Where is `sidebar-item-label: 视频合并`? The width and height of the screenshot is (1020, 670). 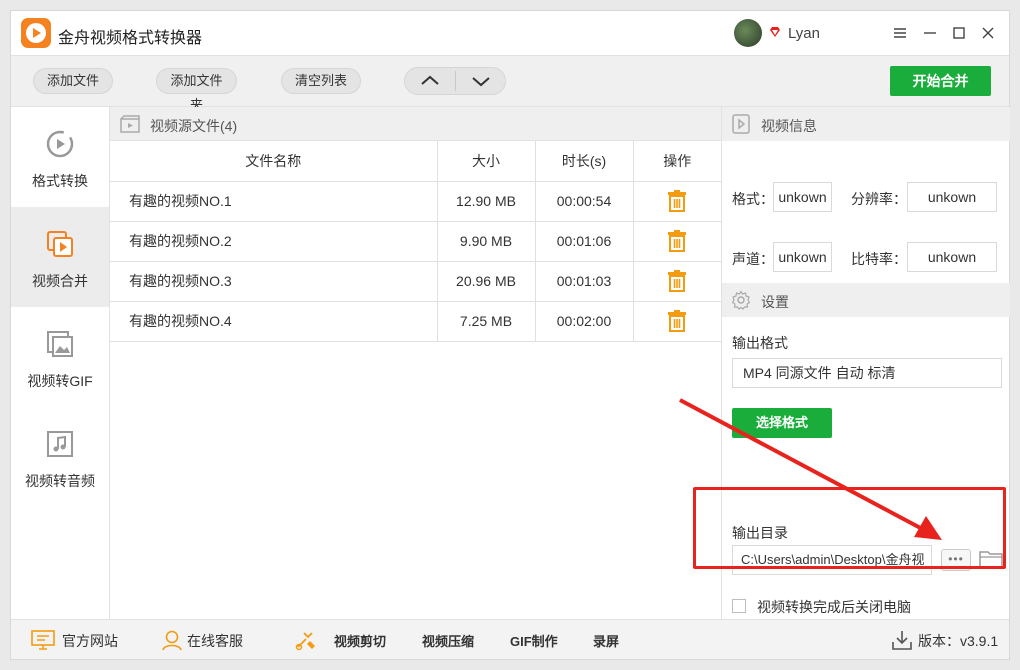
sidebar-item-label: 视频合并 is located at coordinates (60, 281).